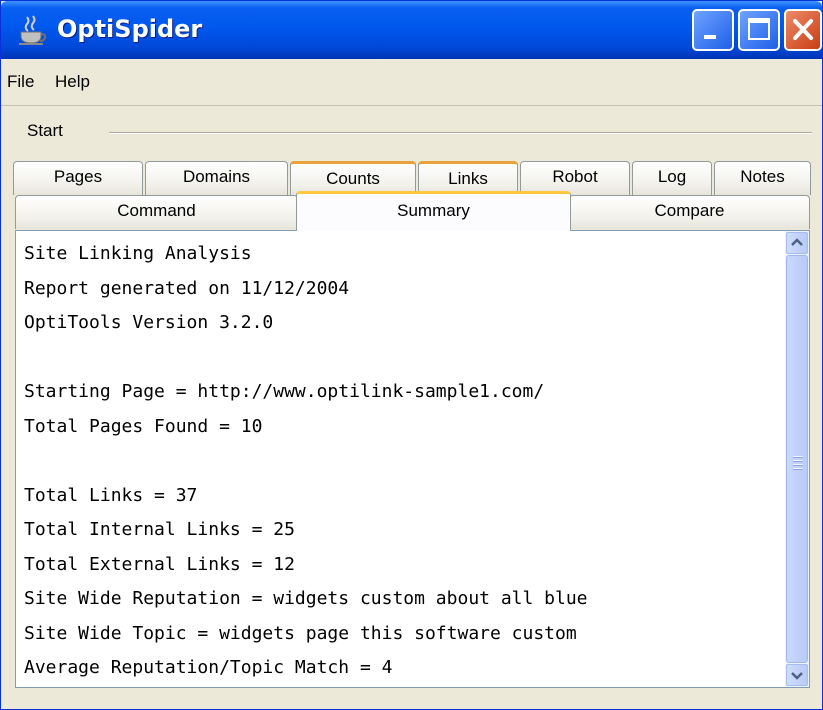 Image resolution: width=823 pixels, height=710 pixels. I want to click on tab-robot: Robot, so click(575, 178).